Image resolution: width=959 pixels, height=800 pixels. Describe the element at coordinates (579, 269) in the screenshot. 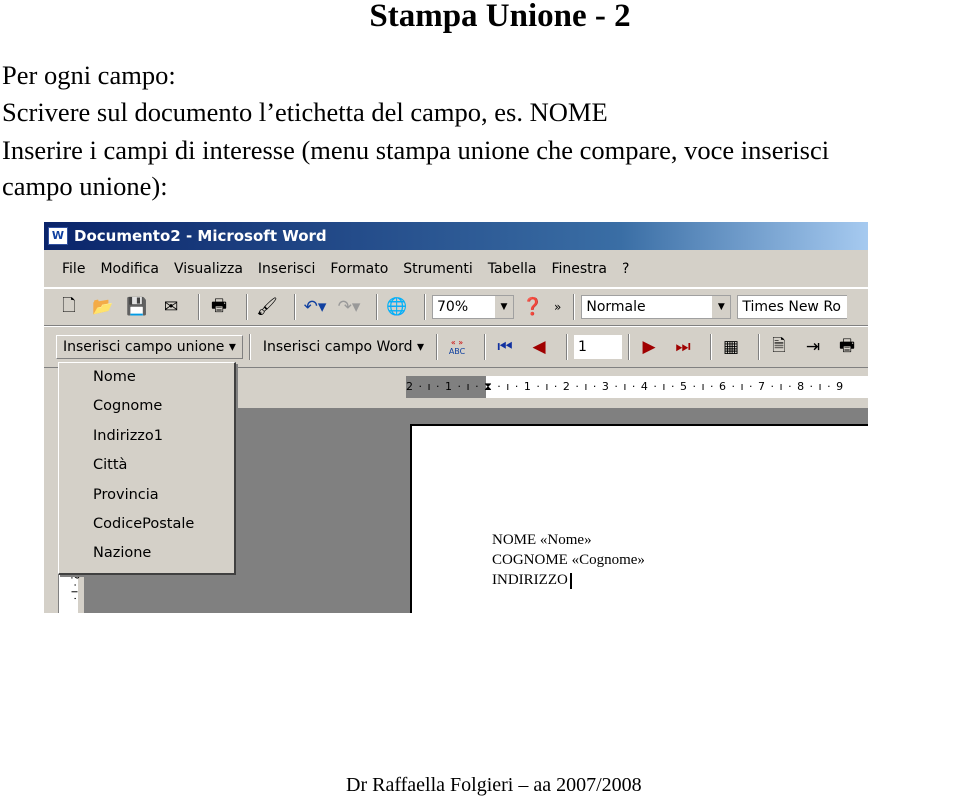

I see `menu-finestra: Finestra` at that location.